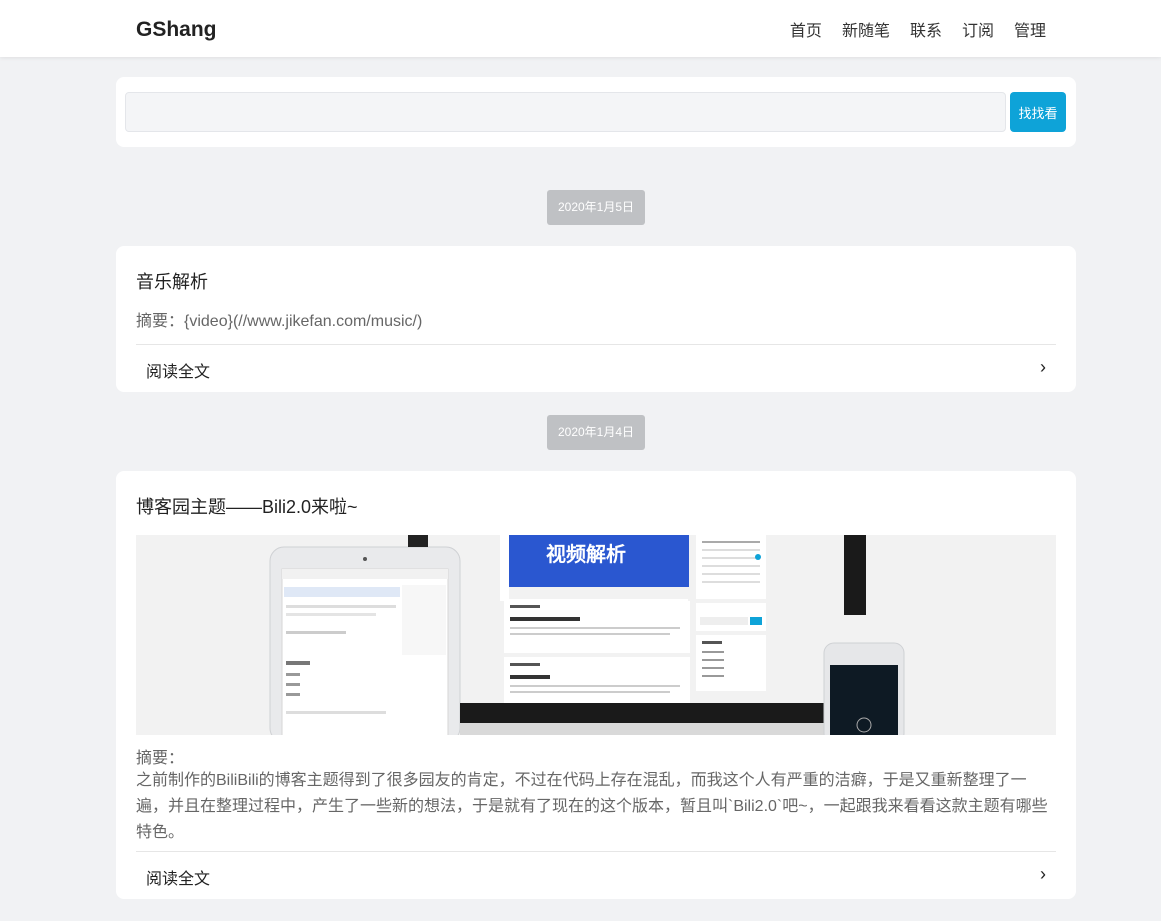 The image size is (1161, 921). I want to click on nav-new-post: 新随笔, so click(866, 29).